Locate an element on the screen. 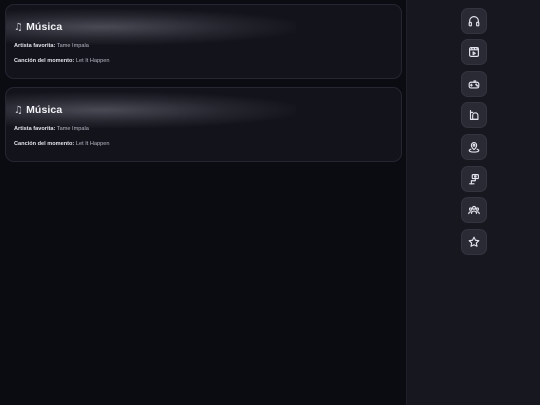  food-icon is located at coordinates (474, 115).